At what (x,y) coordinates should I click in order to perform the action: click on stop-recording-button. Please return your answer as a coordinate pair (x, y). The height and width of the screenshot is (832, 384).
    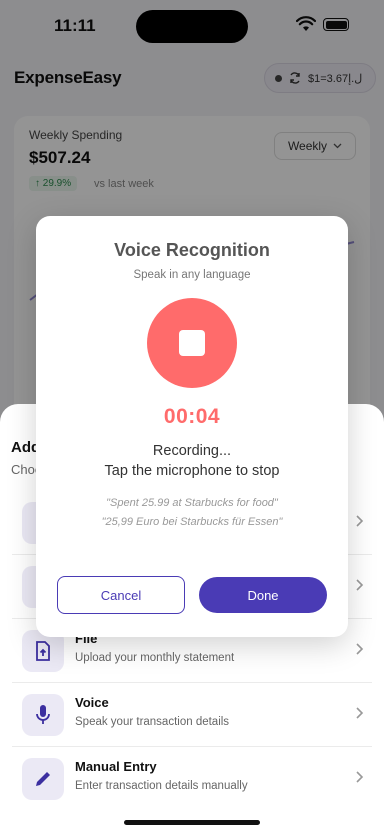
    Looking at the image, I should click on (192, 343).